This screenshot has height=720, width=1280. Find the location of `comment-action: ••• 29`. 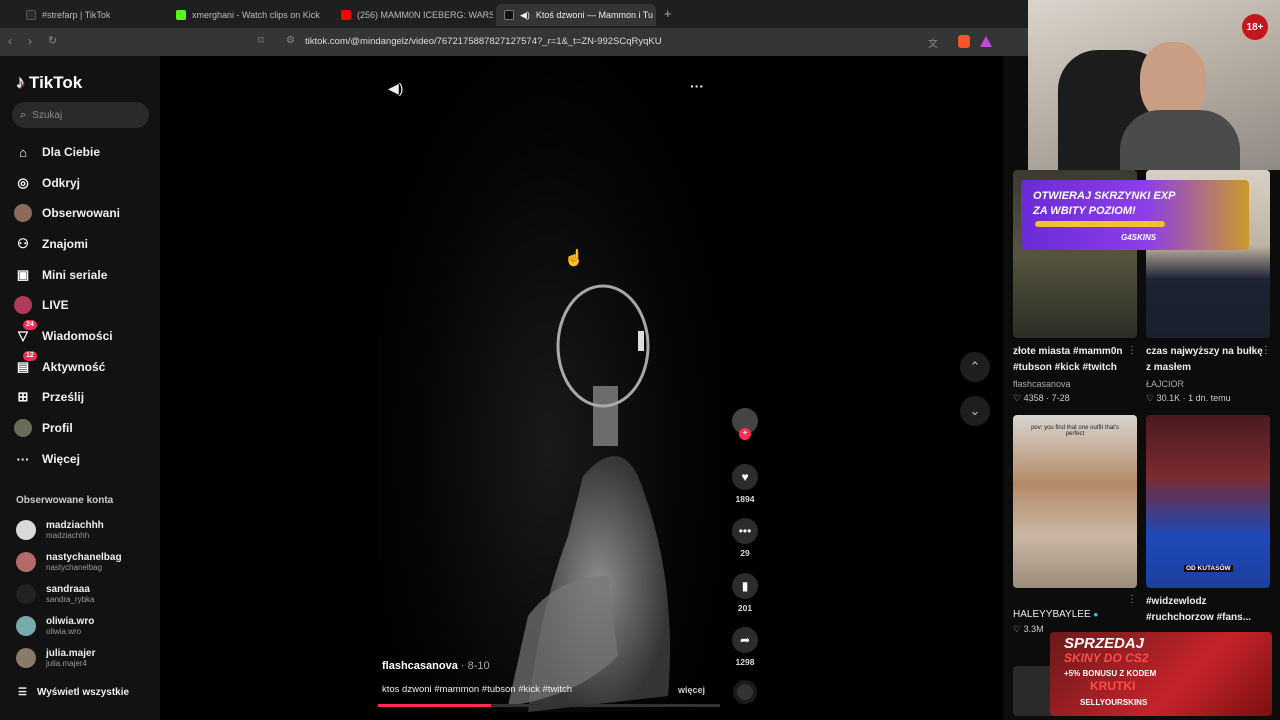

comment-action: ••• 29 is located at coordinates (745, 538).